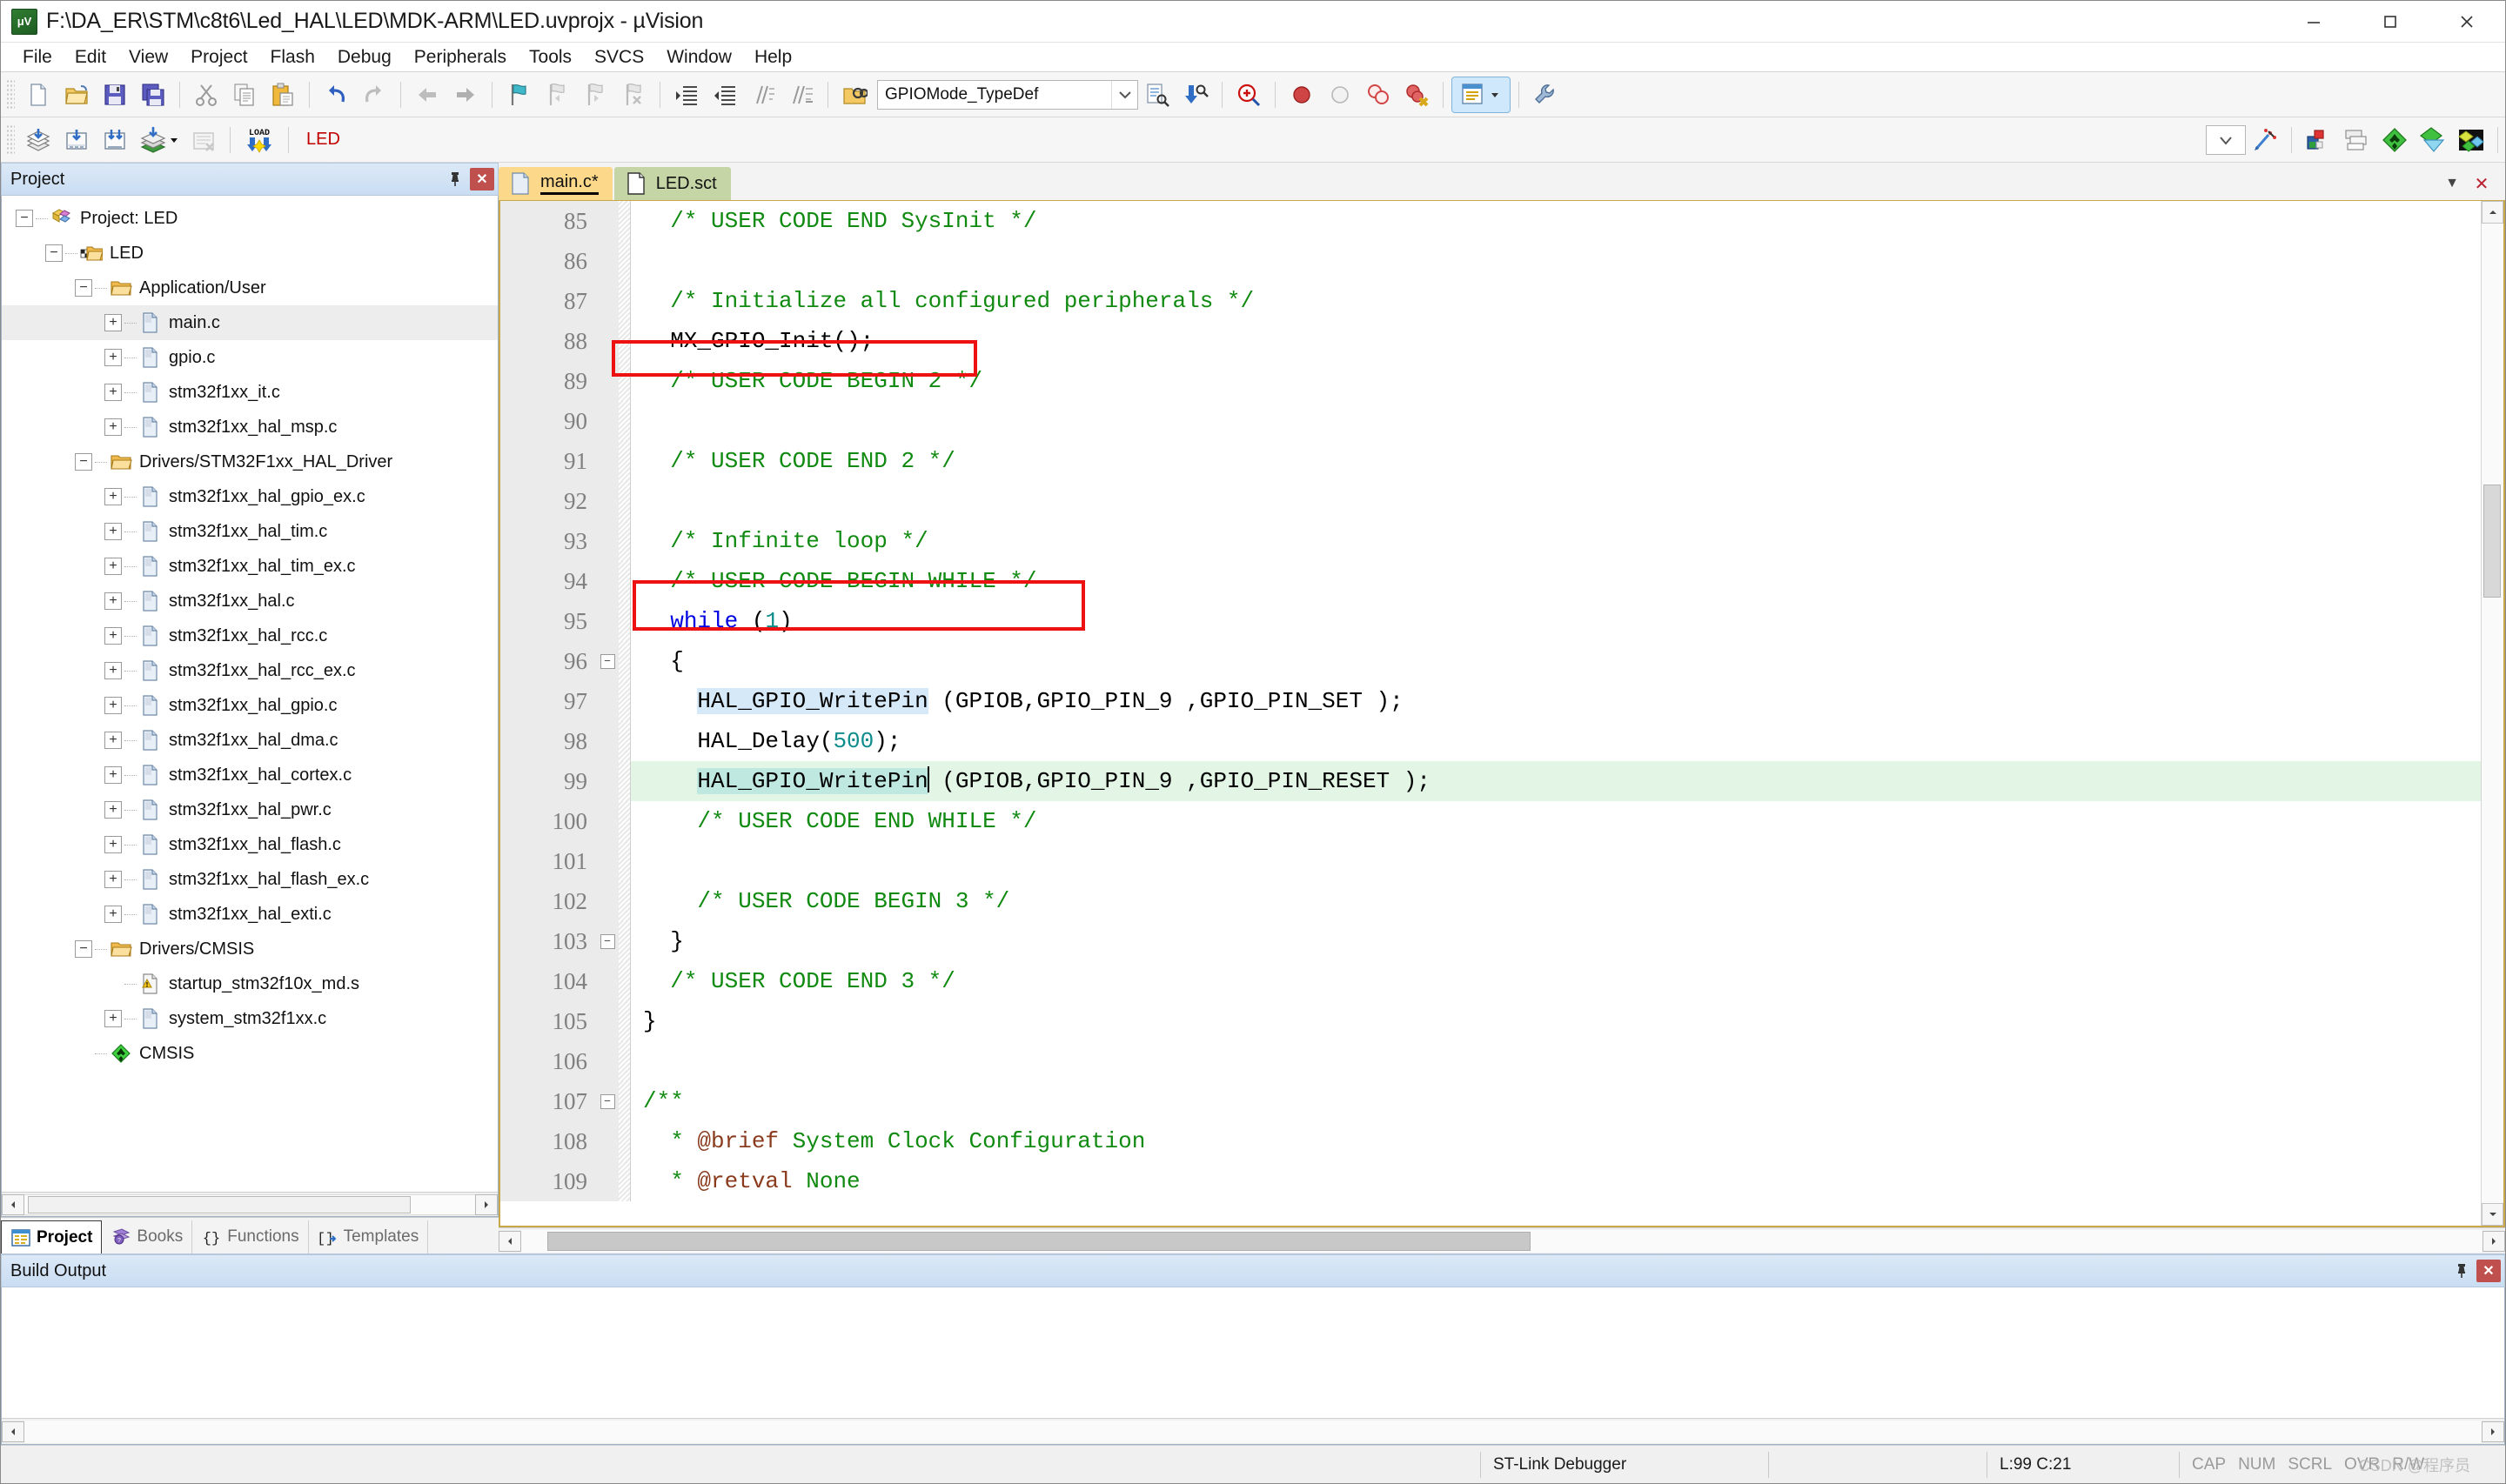 The width and height of the screenshot is (2506, 1484). What do you see at coordinates (203, 140) in the screenshot?
I see `stop-build-icon` at bounding box center [203, 140].